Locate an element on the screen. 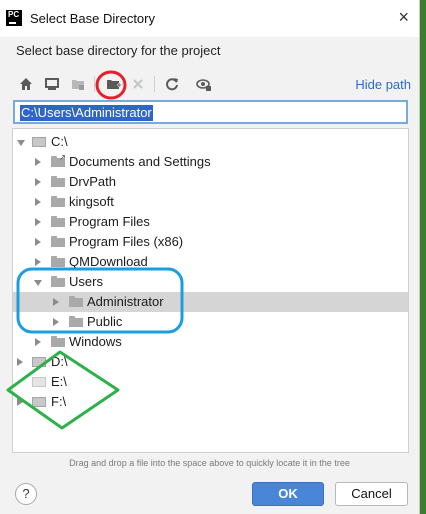 The height and width of the screenshot is (514, 426). ok-button: OK is located at coordinates (288, 494).